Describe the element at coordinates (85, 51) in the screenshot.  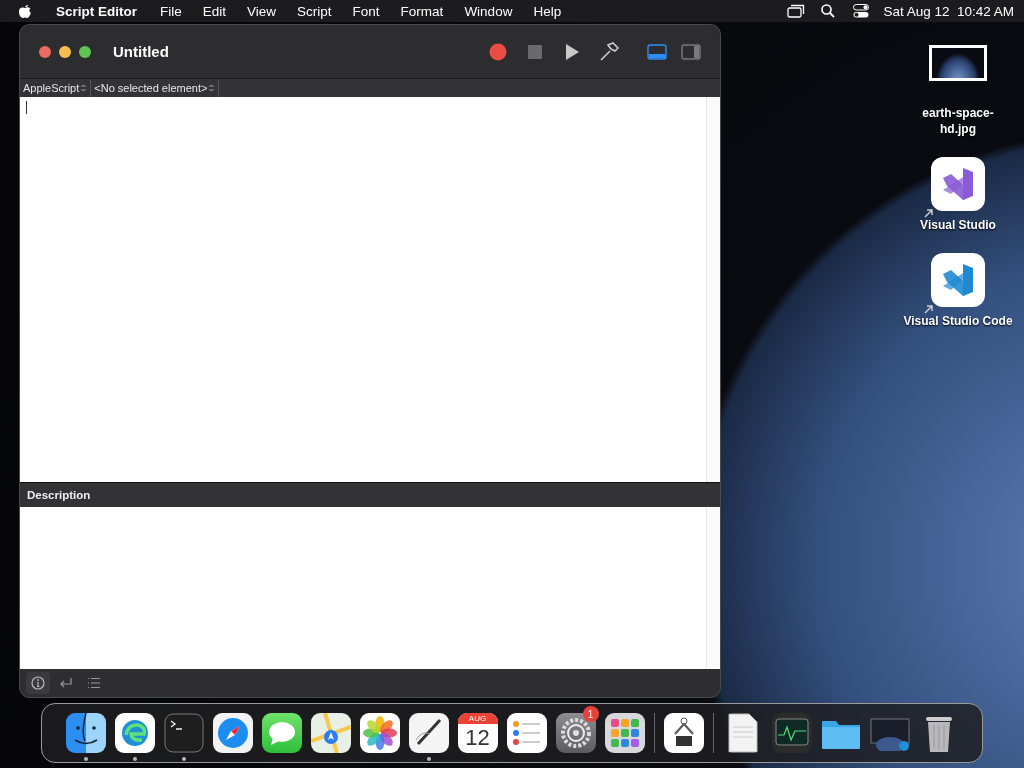
I see `zoom-button` at that location.